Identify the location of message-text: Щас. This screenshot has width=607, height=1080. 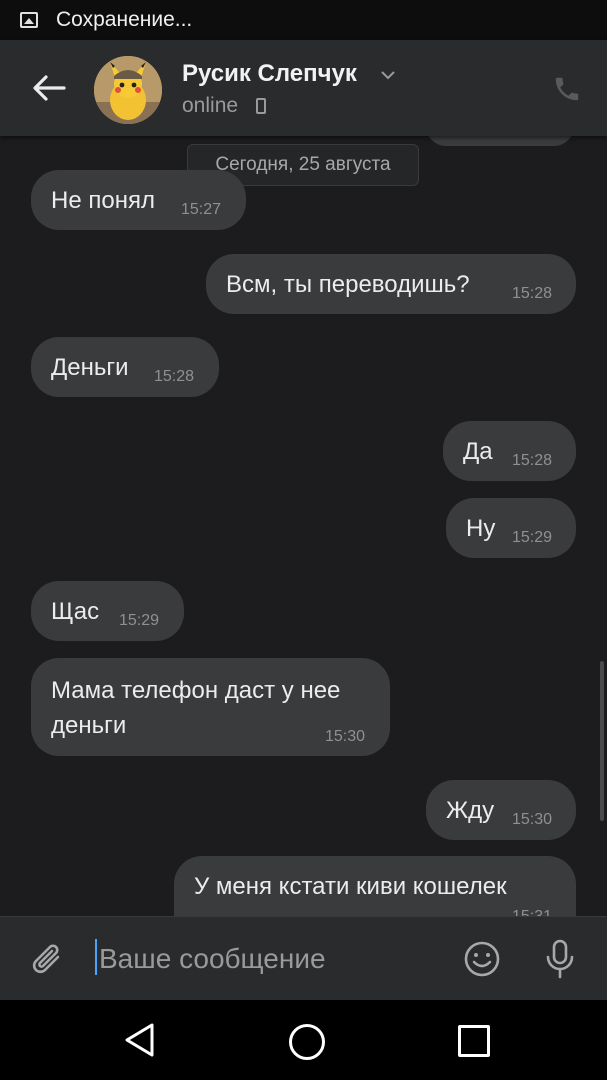
(75, 611).